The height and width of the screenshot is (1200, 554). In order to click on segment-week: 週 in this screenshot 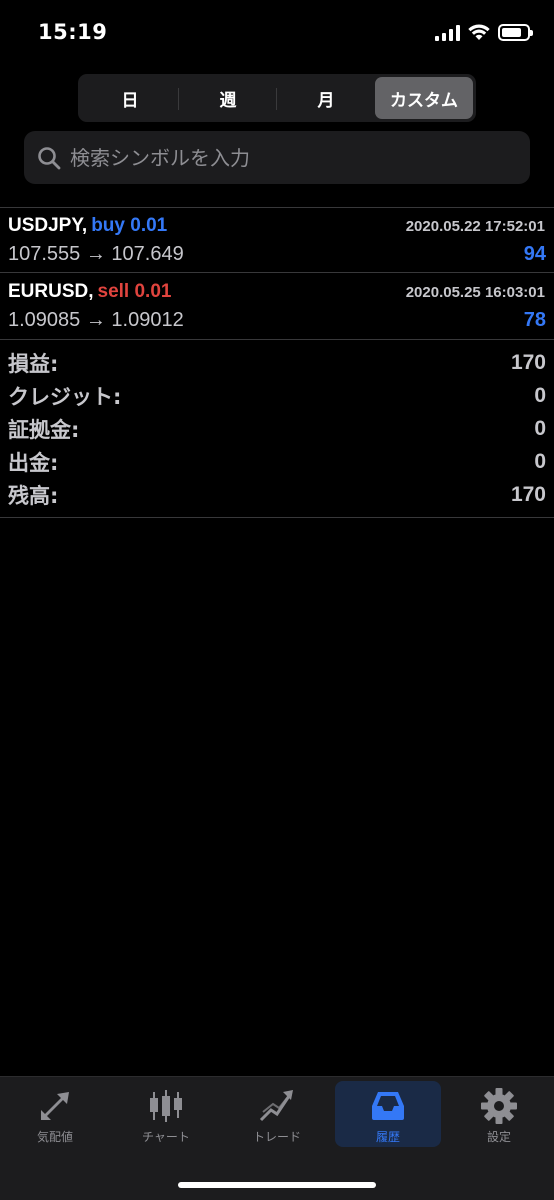, I will do `click(228, 98)`.